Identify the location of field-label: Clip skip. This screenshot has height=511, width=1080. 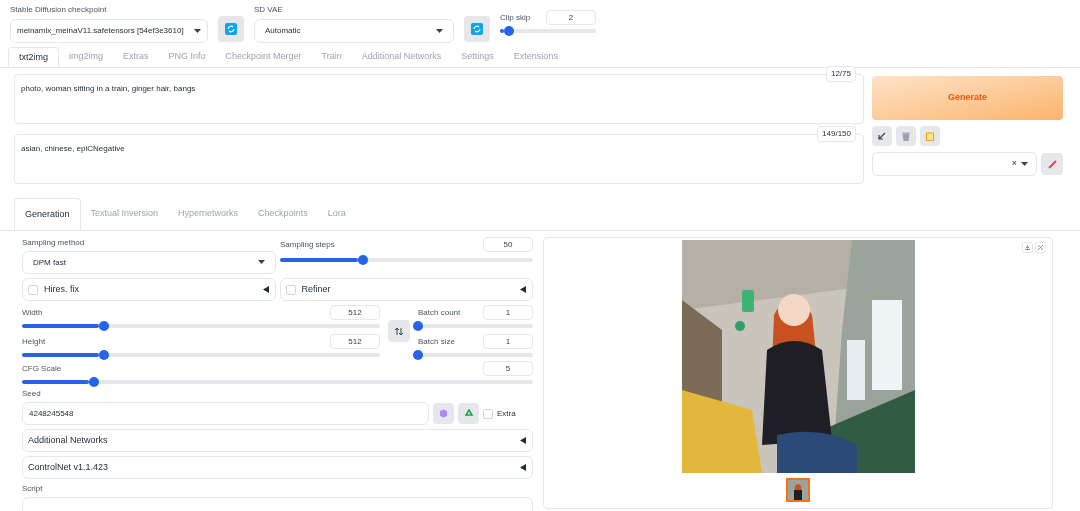
(515, 17).